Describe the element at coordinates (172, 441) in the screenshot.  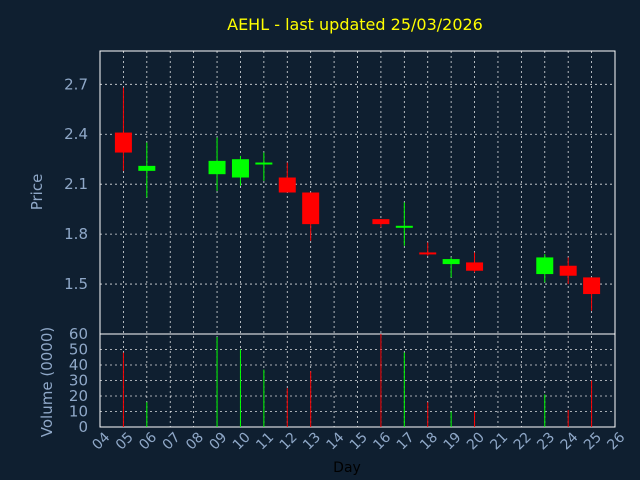
I see `x-tick-label: 07` at that location.